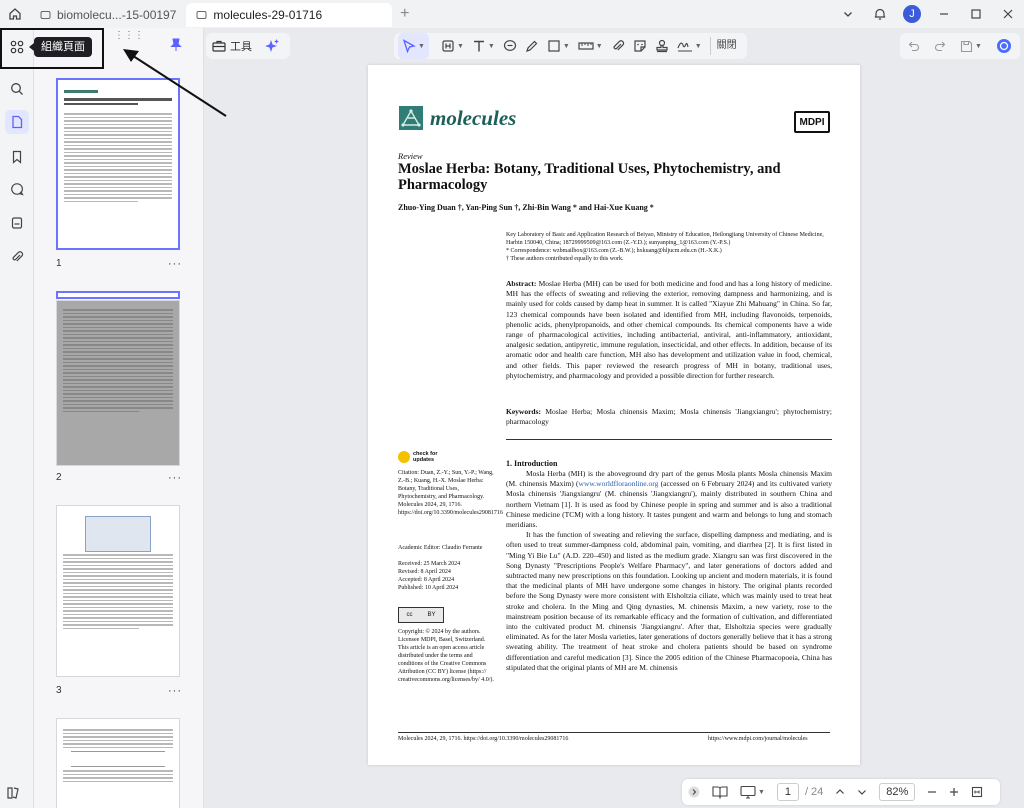 The height and width of the screenshot is (808, 1024). I want to click on fit-width-icon, so click(977, 792).